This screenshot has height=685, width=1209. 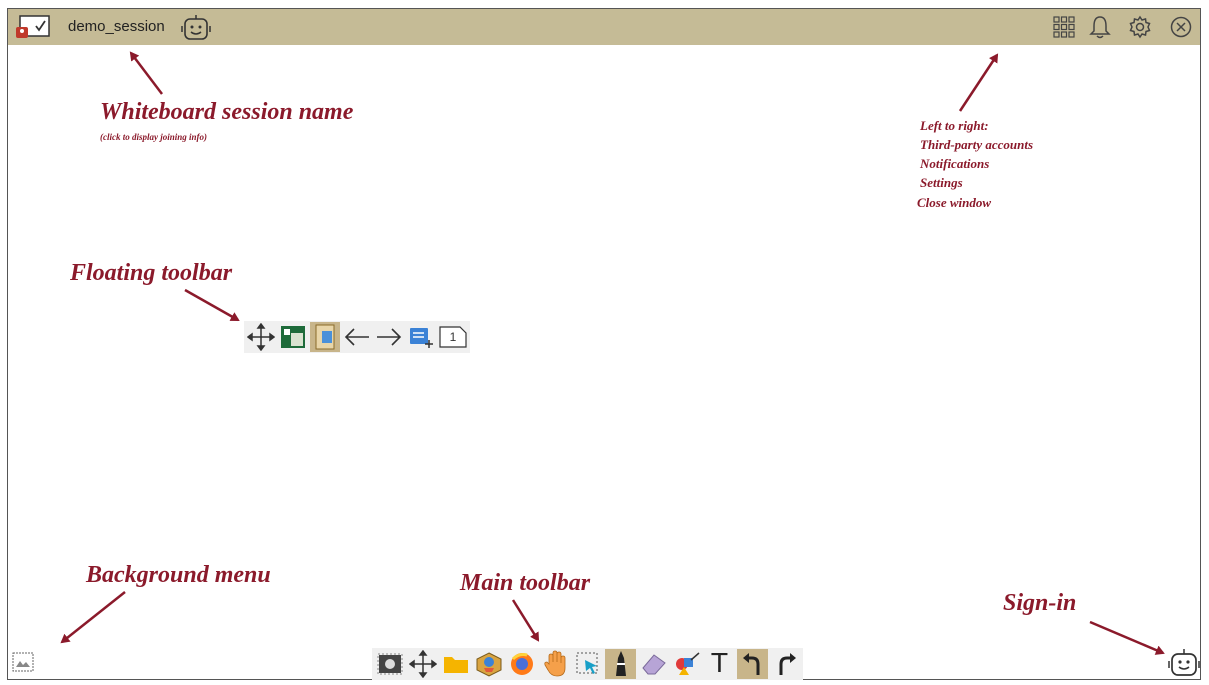 I want to click on picture-in-picture-button, so click(x=293, y=337).